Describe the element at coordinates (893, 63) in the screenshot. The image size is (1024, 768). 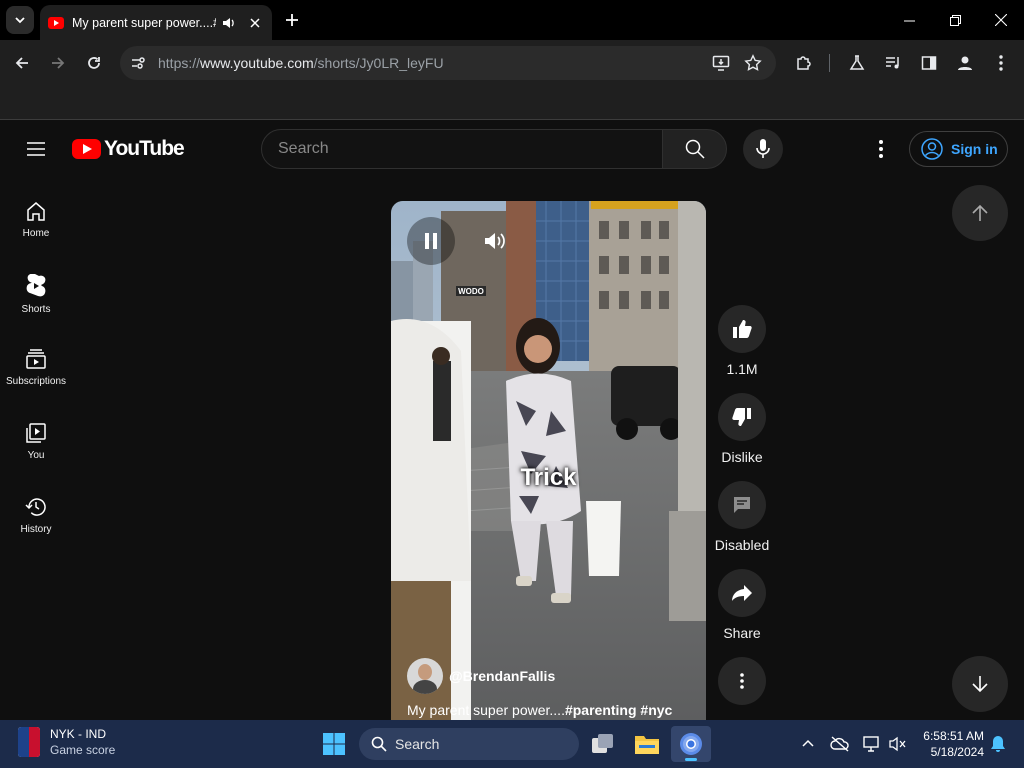
I see `media-controls-button` at that location.